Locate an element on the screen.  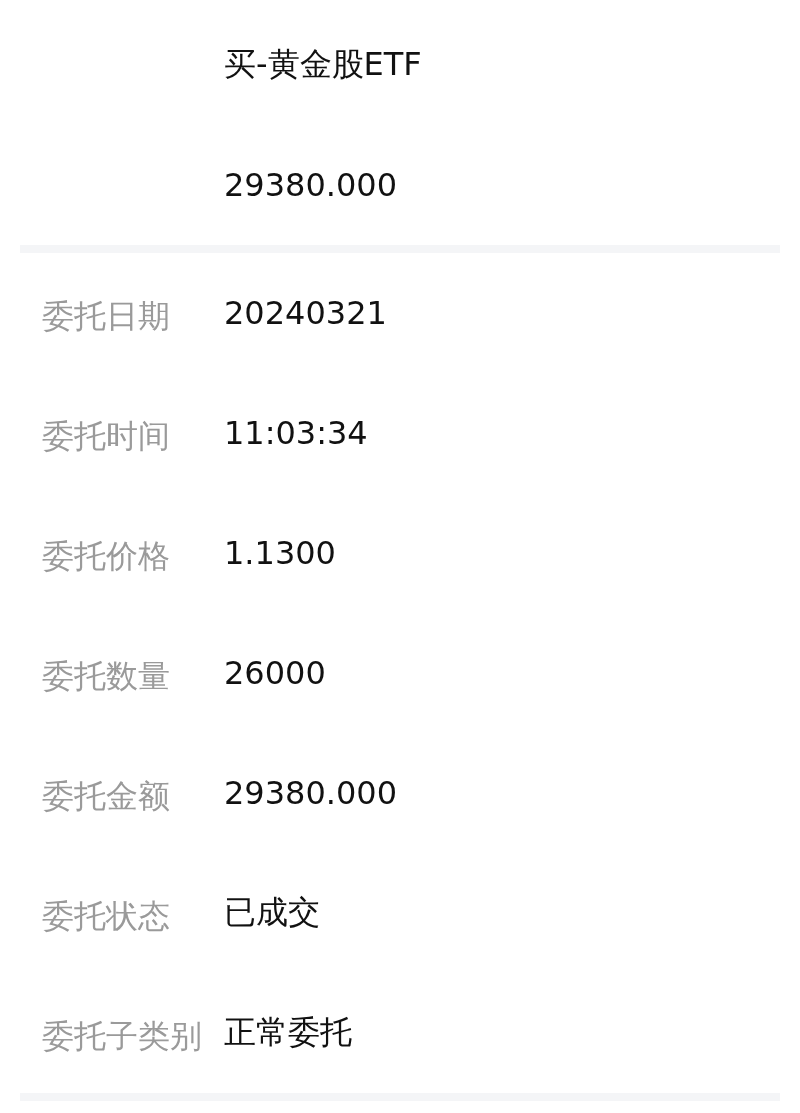
field-value: 26000 is located at coordinates (275, 673).